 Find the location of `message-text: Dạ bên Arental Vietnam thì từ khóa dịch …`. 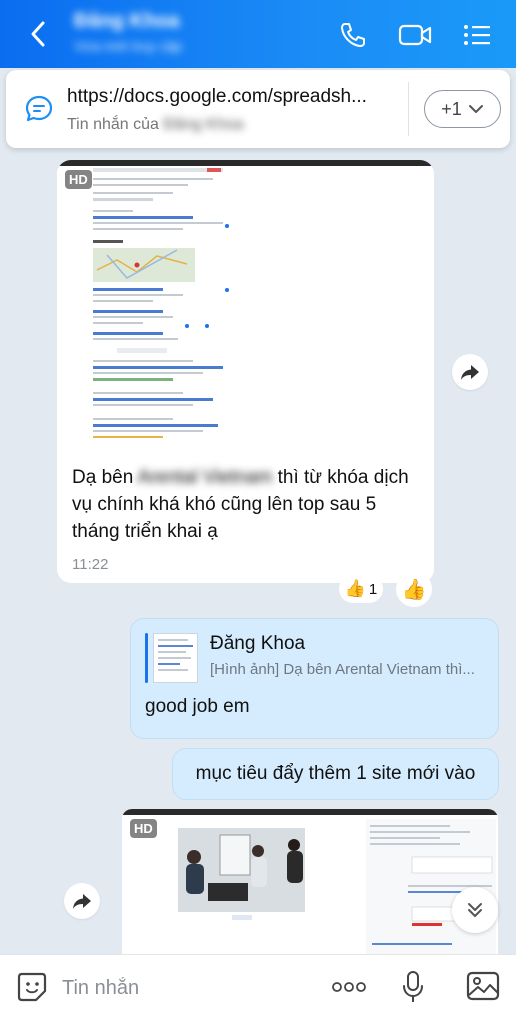

message-text: Dạ bên Arental Vietnam thì từ khóa dịch … is located at coordinates (250, 504).